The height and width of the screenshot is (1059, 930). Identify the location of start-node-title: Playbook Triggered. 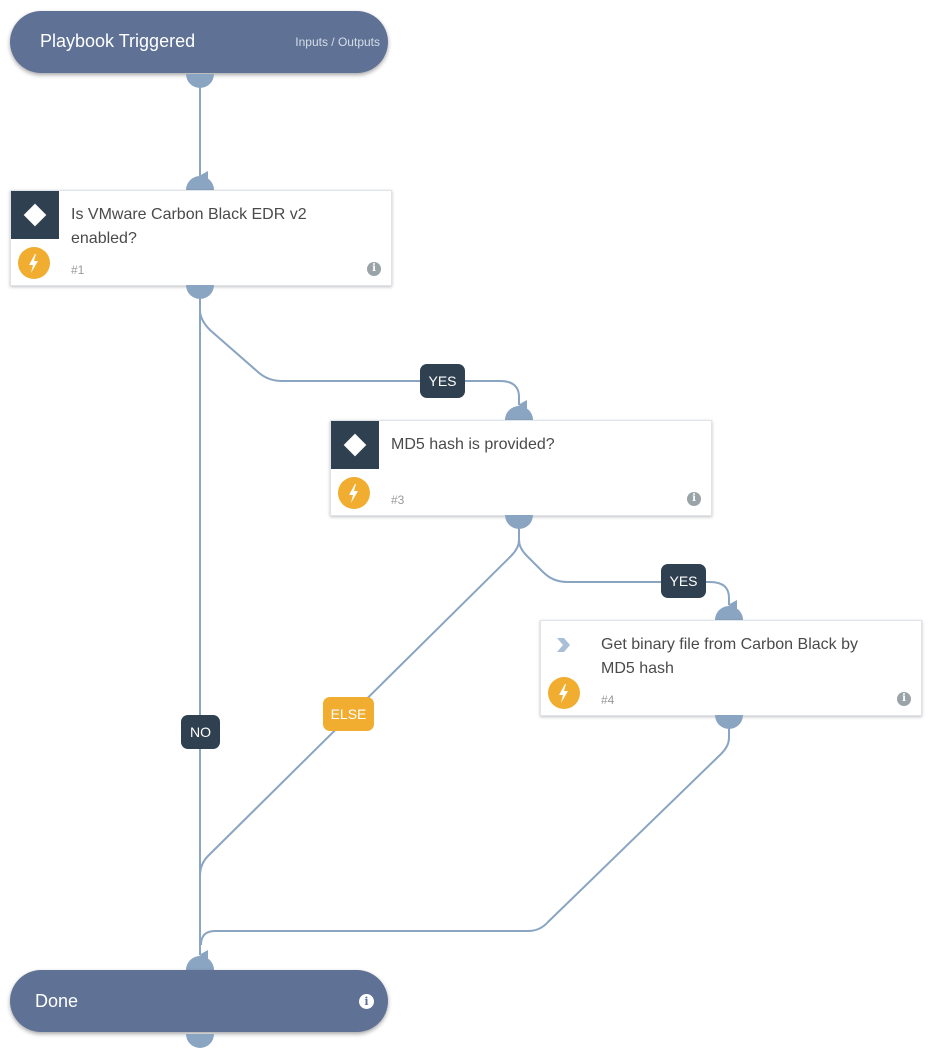
(118, 41).